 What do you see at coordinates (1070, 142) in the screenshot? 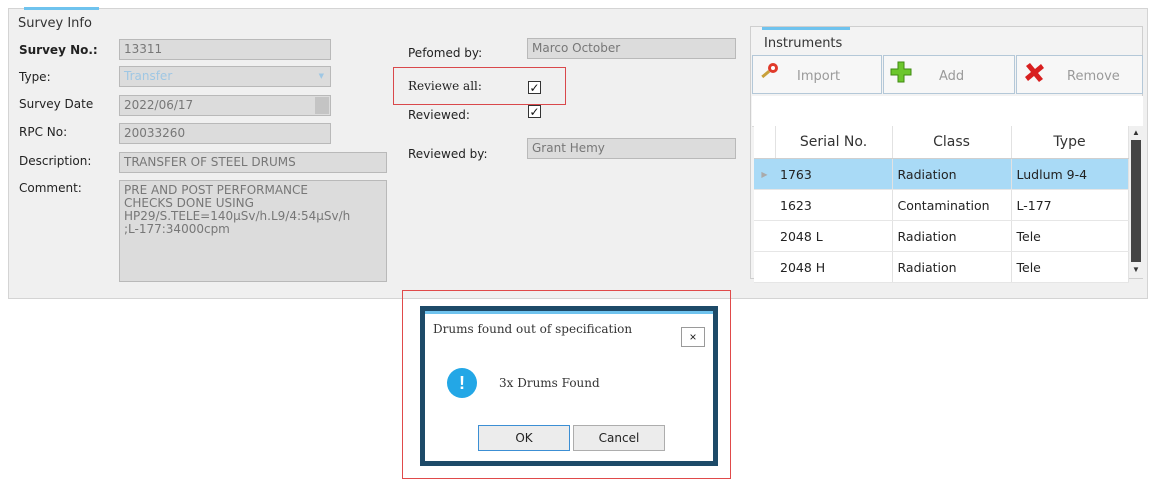
I see `column-header-type: Type` at bounding box center [1070, 142].